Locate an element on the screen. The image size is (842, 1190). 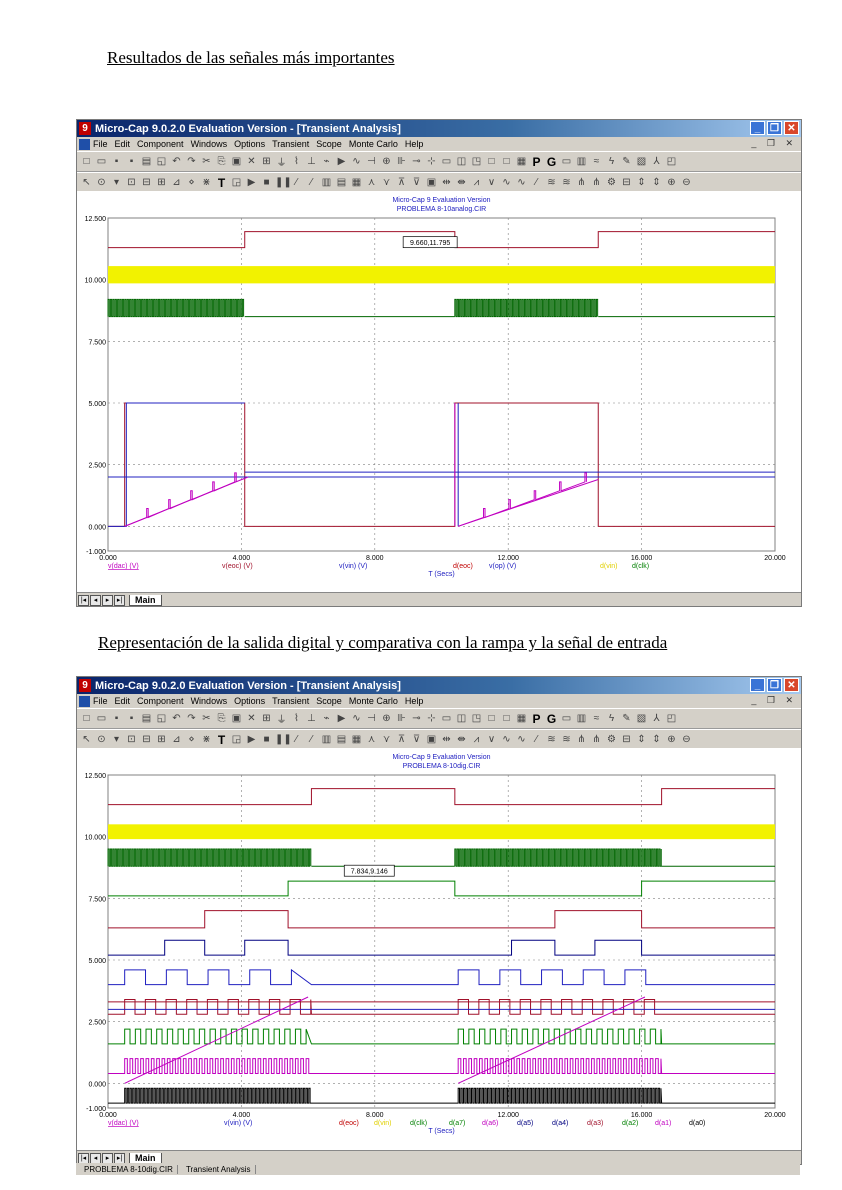
battery-icon: ⊪ is located at coordinates (401, 718).